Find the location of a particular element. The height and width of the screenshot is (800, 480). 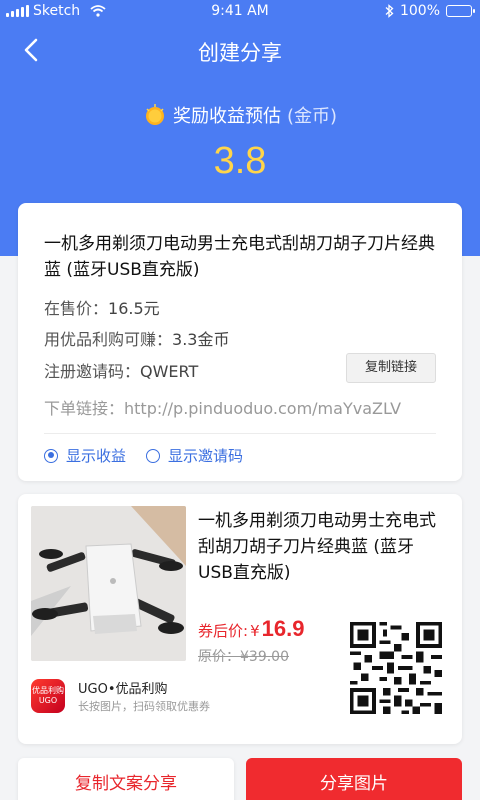

earn-row: 用优品利购可赚：3.3金币 is located at coordinates (136, 338).